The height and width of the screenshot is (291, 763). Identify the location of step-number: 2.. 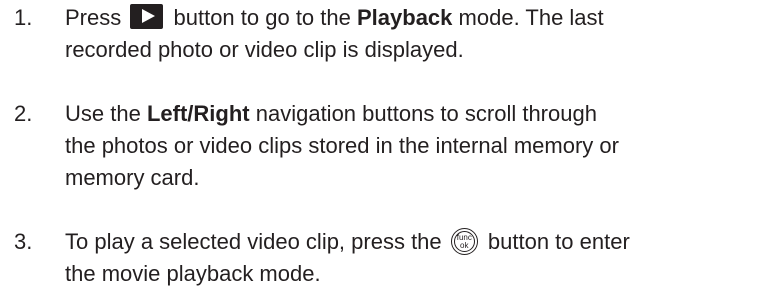
(23, 113).